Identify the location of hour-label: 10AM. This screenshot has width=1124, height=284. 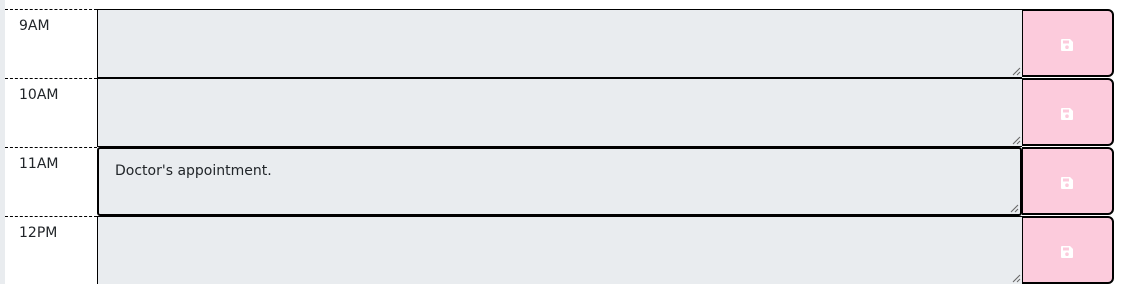
(51, 112).